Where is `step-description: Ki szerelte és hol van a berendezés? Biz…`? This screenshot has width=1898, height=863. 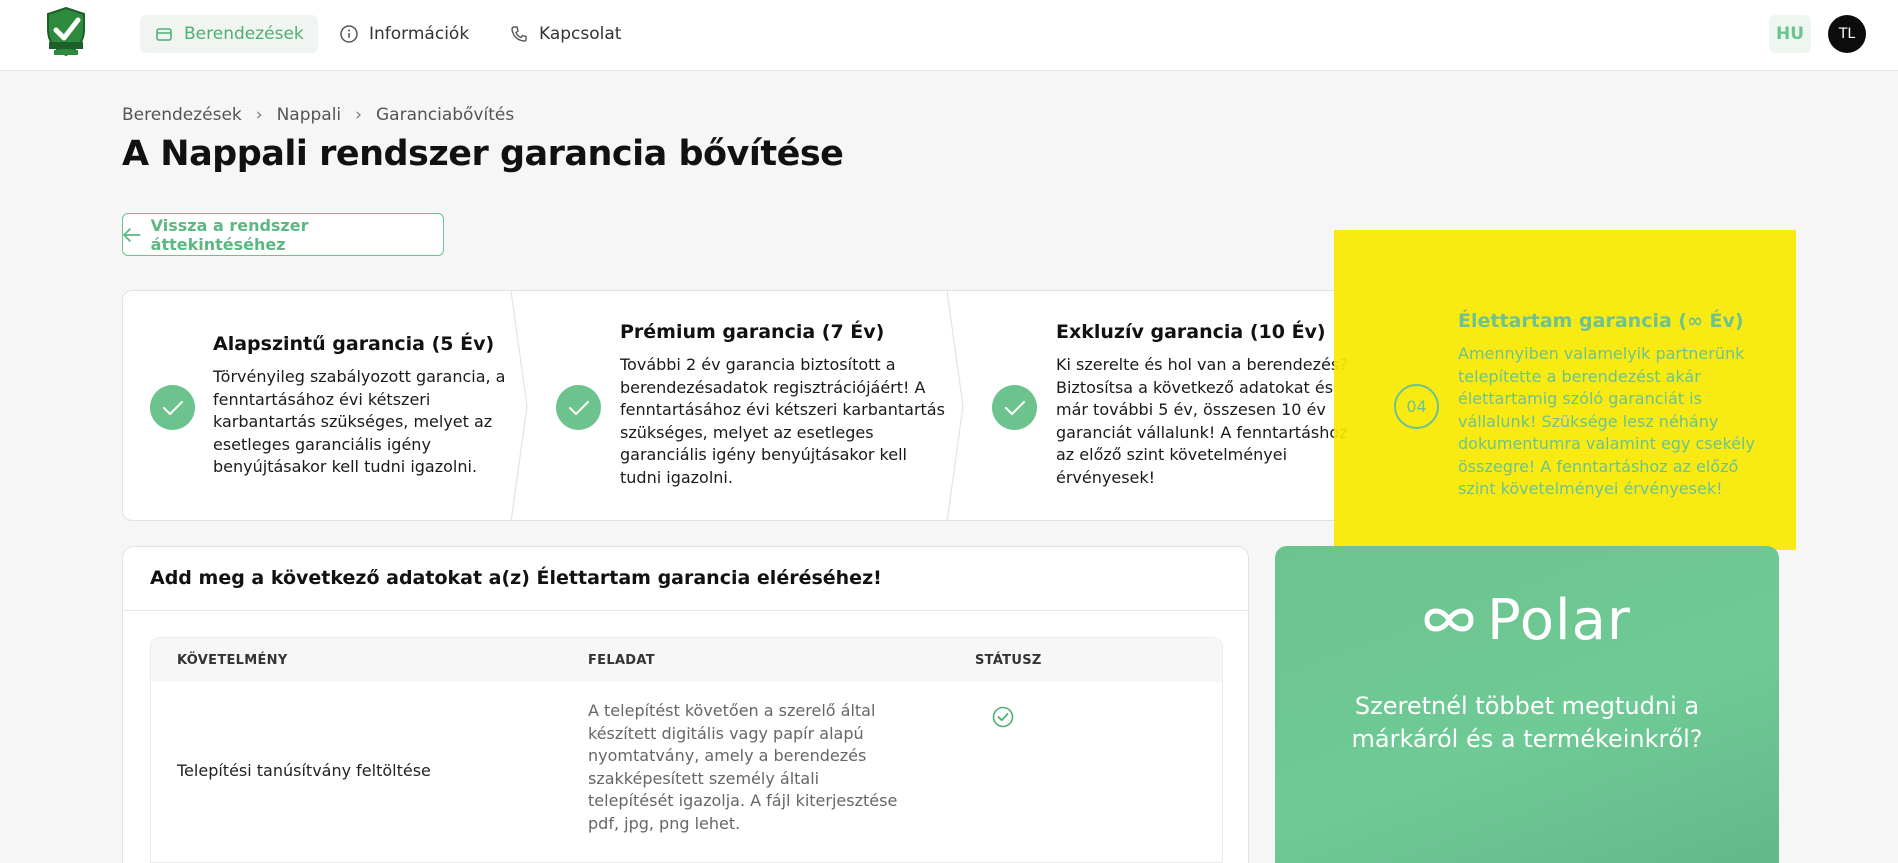
step-description: Ki szerelte és hol van a berendezés? Biz… is located at coordinates (1202, 421).